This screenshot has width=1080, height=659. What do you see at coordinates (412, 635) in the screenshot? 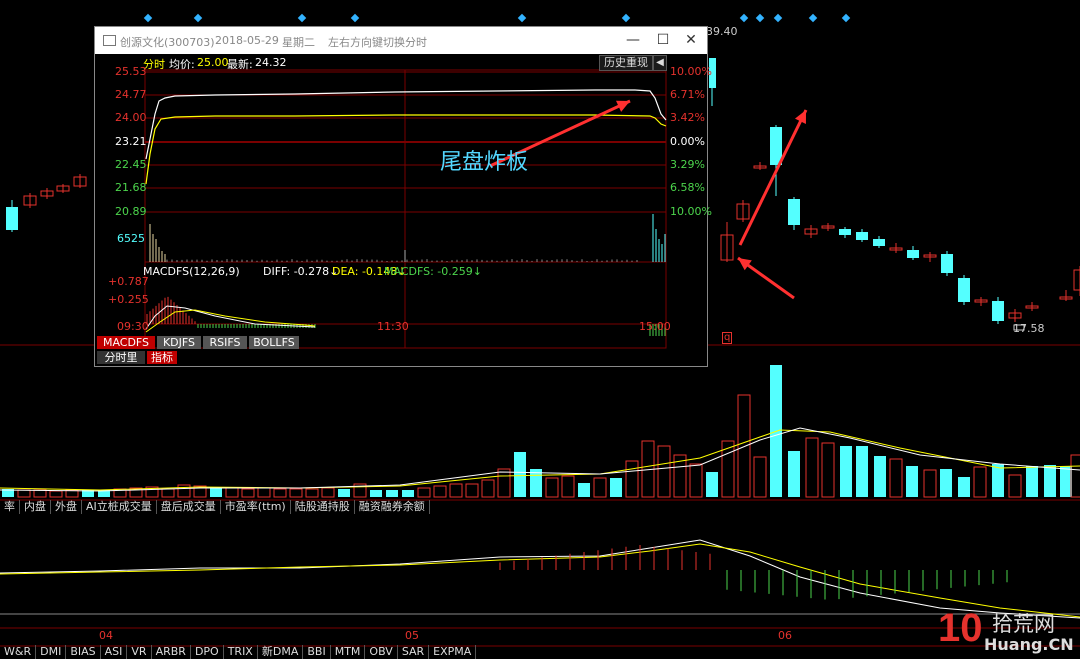
I see `date-label-05: 05` at bounding box center [412, 635].